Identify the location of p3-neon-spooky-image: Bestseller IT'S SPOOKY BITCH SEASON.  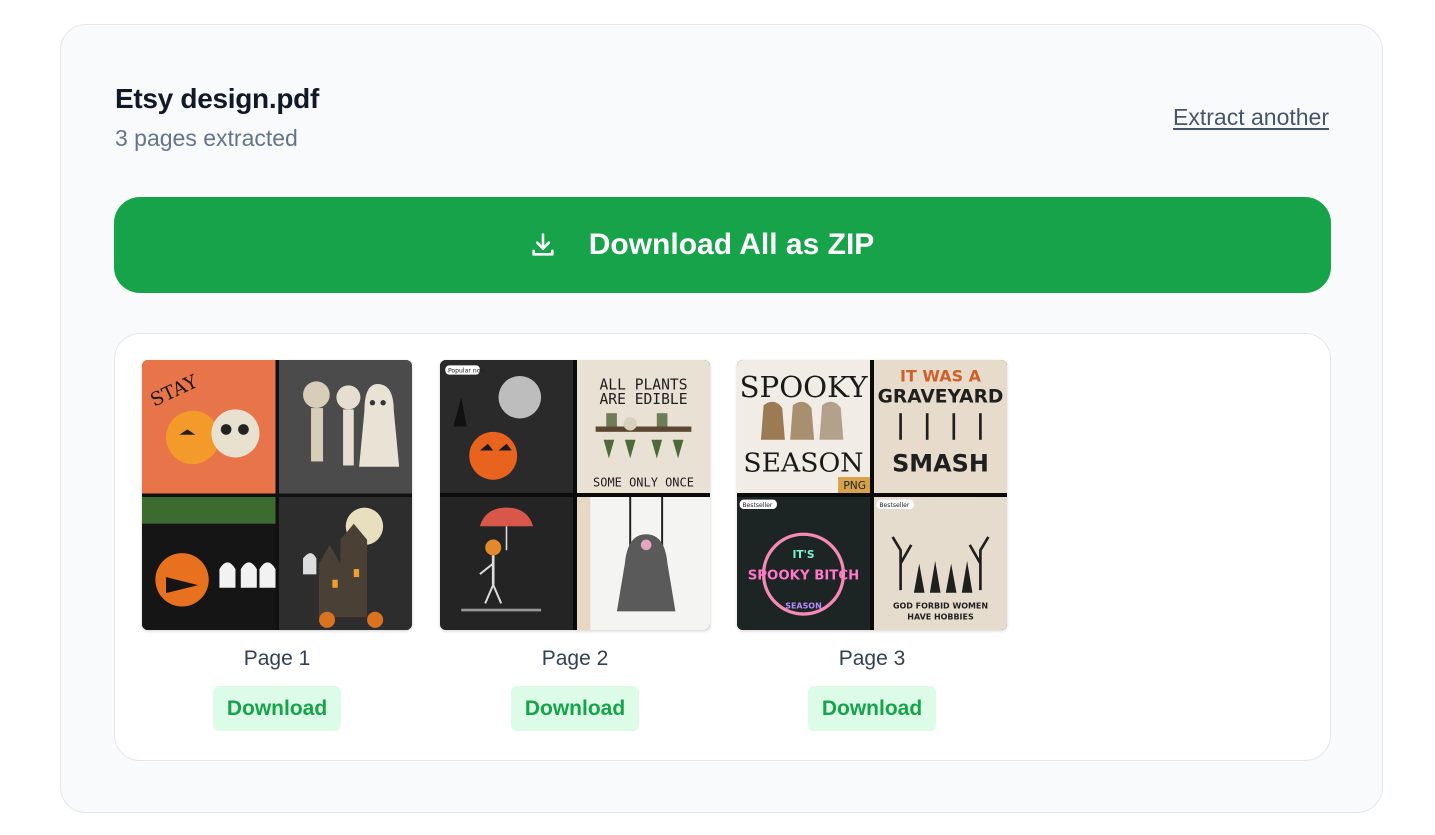
(803, 563).